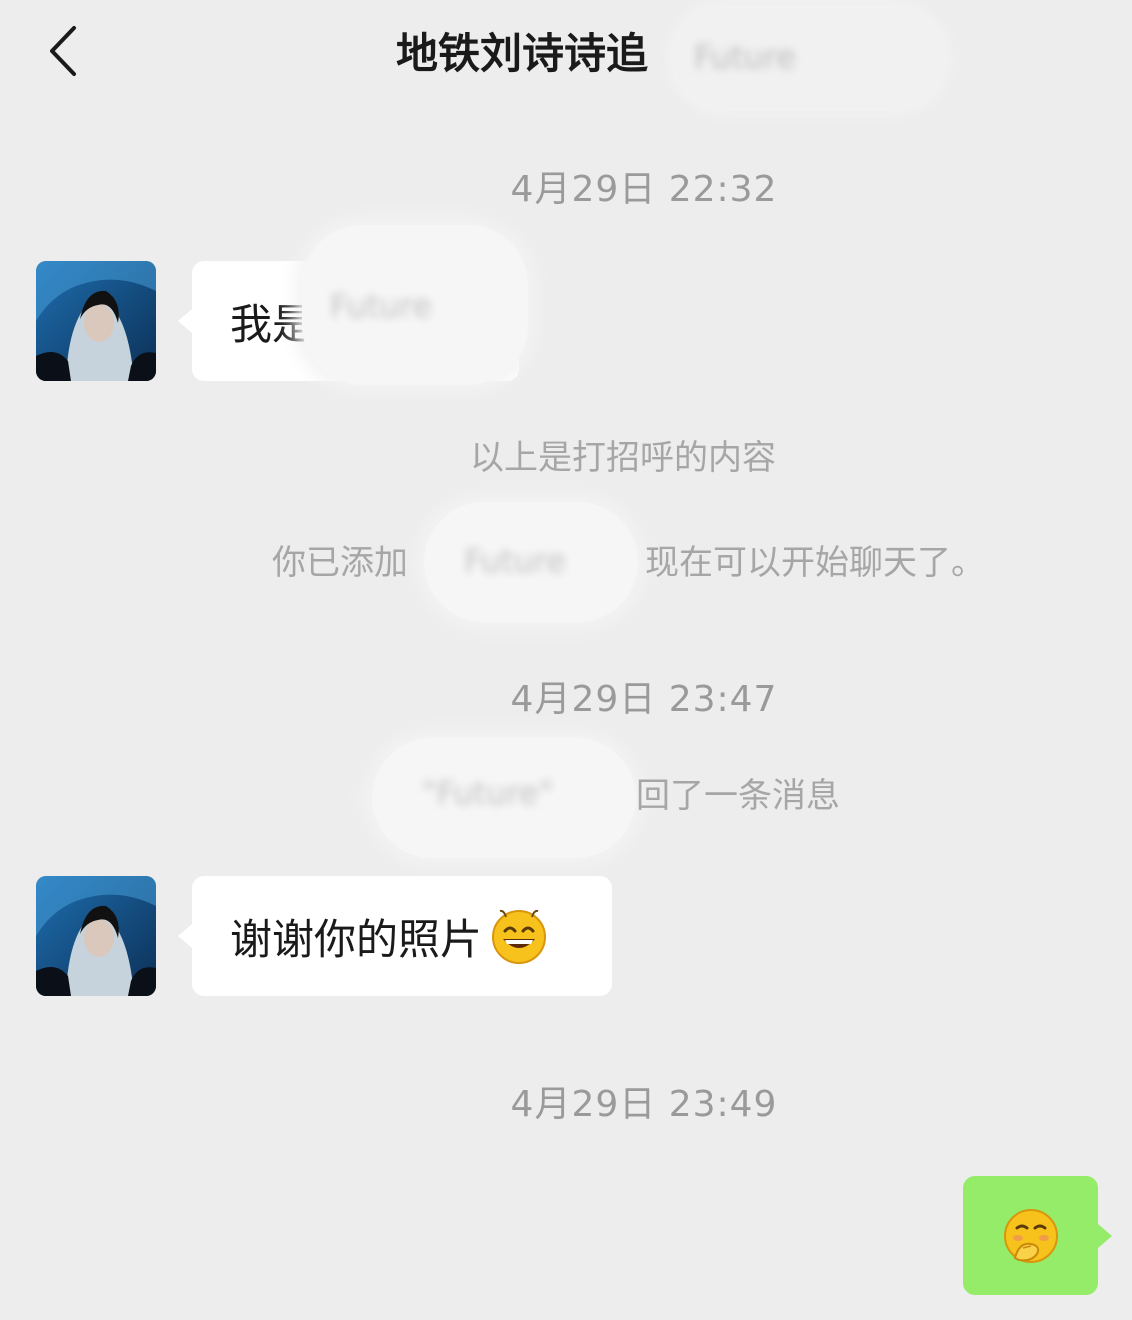 The image size is (1132, 1320). What do you see at coordinates (519, 936) in the screenshot?
I see `grinning-face-icon` at bounding box center [519, 936].